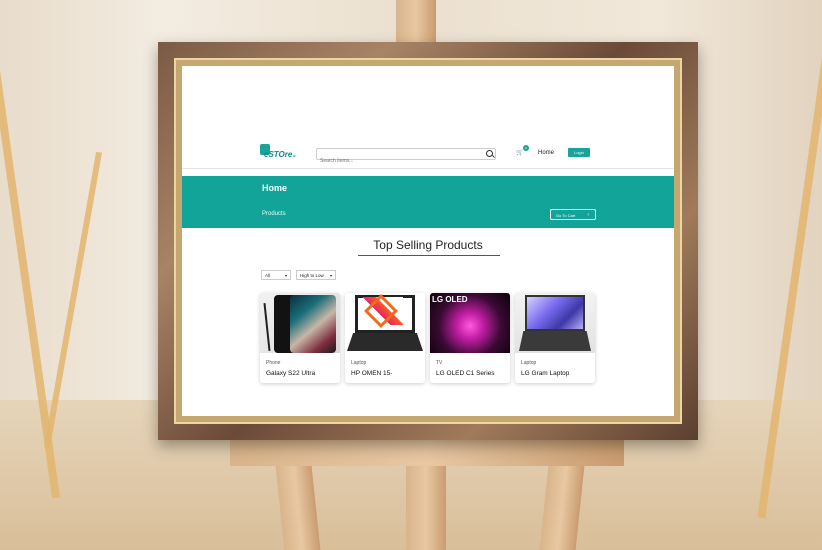 The height and width of the screenshot is (550, 822). I want to click on easel-shelf, so click(427, 453).